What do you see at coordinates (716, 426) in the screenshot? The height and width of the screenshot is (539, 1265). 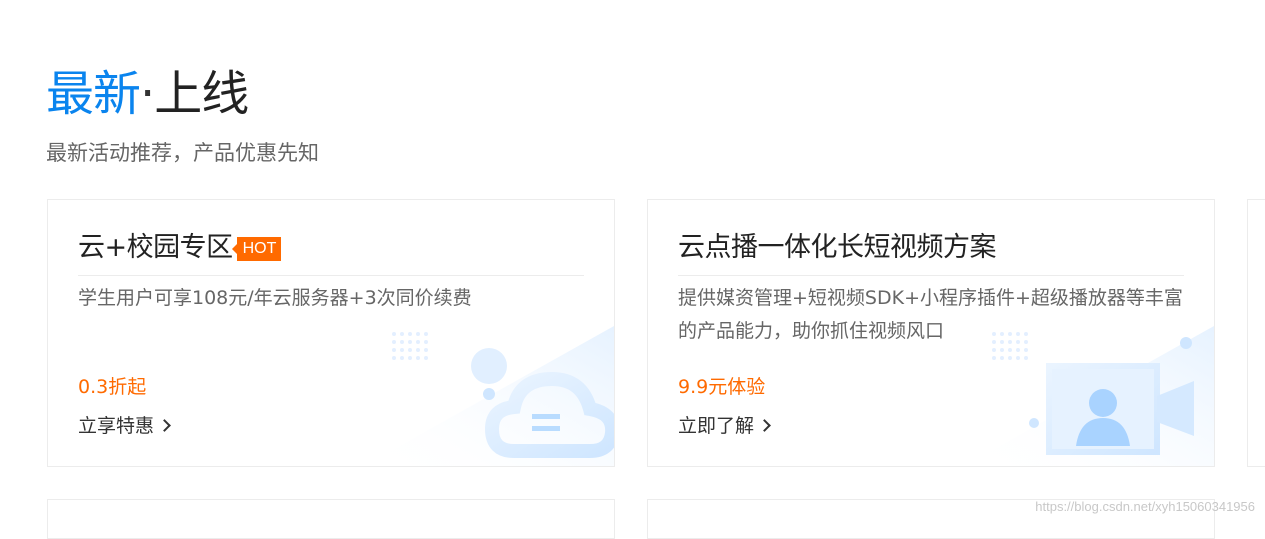 I see `card-link-label: 立即了解` at bounding box center [716, 426].